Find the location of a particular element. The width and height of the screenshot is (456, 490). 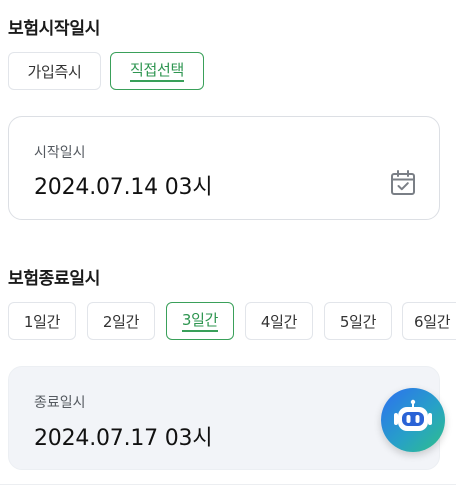

start-datetime-label: 시작일시 is located at coordinates (60, 153).